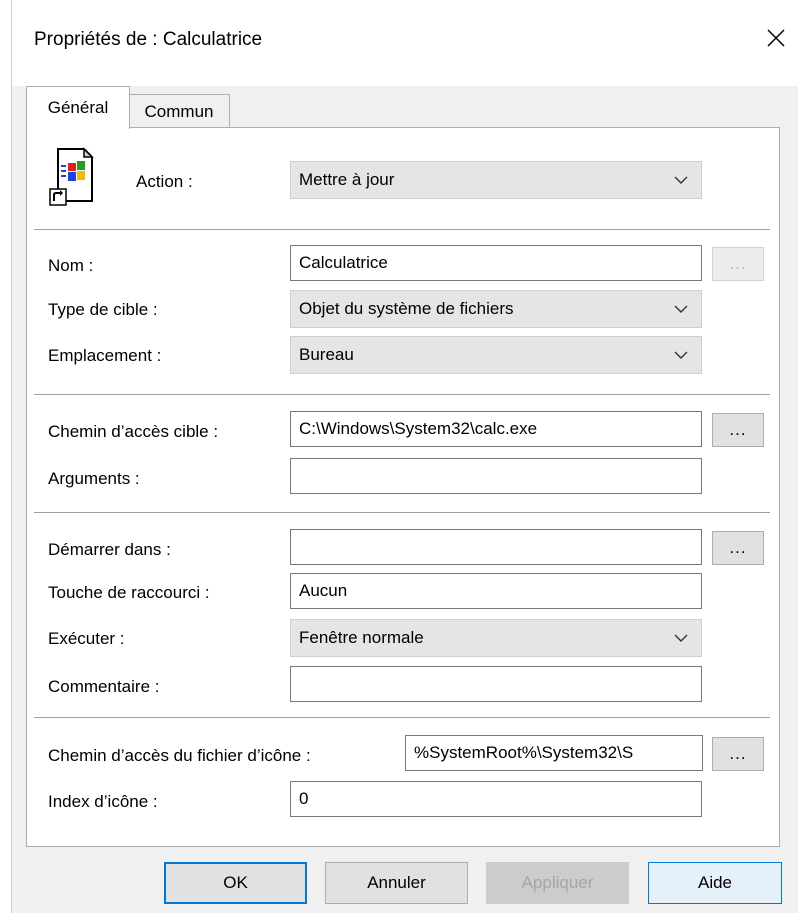  I want to click on executer-dropdown: Fenêtre normale, so click(496, 638).